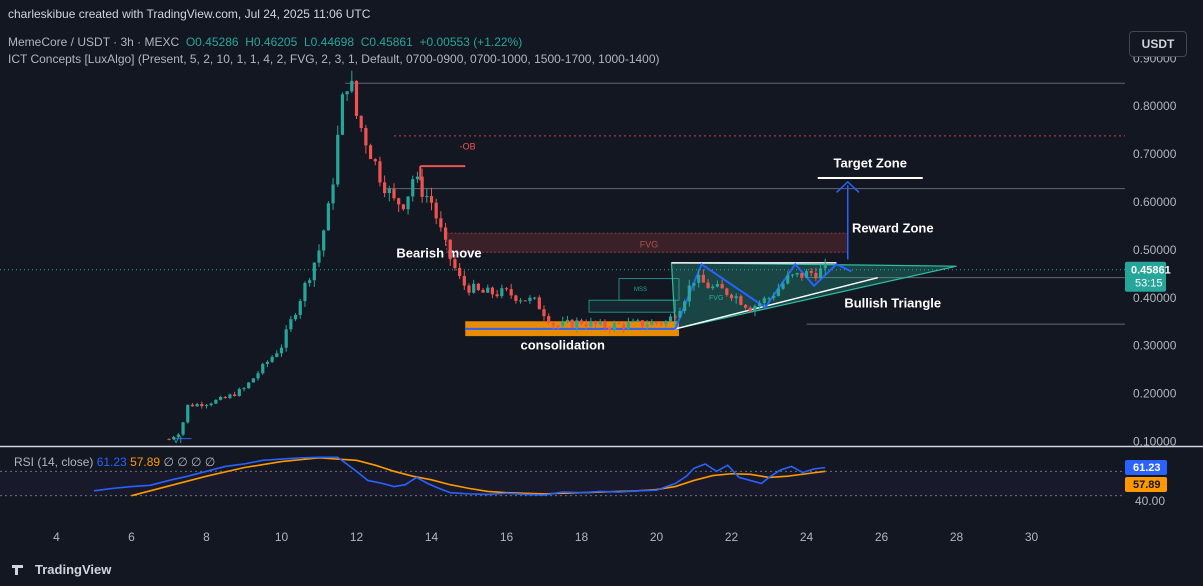 The height and width of the screenshot is (586, 1203). I want to click on time-tick-4: 12, so click(357, 537).